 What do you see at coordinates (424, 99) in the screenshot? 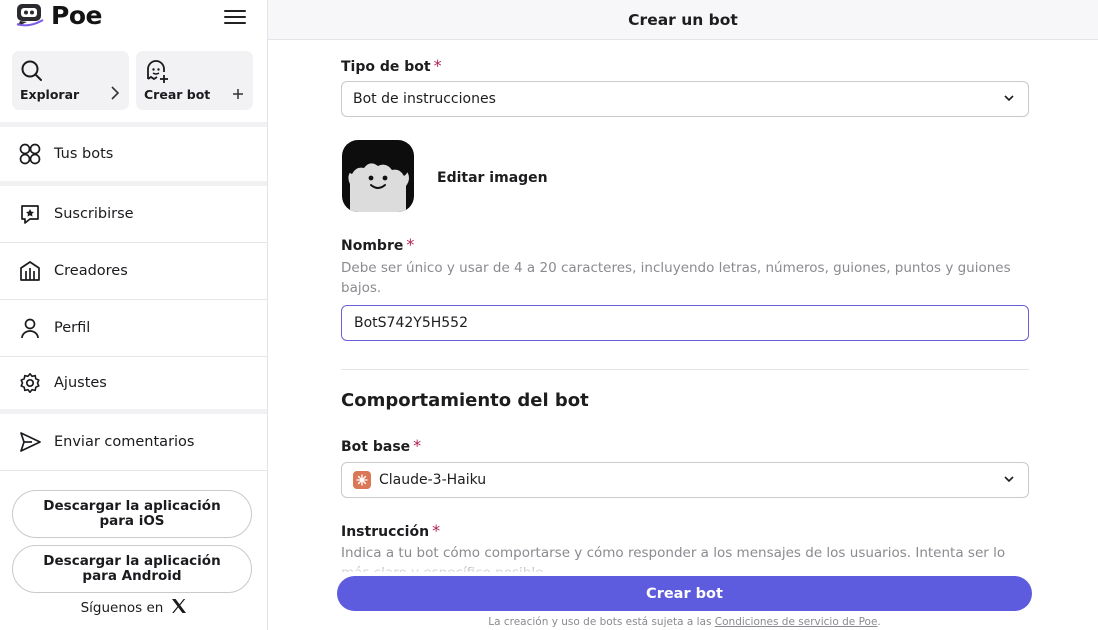
I see `bot-type-value: Bot de instrucciones` at bounding box center [424, 99].